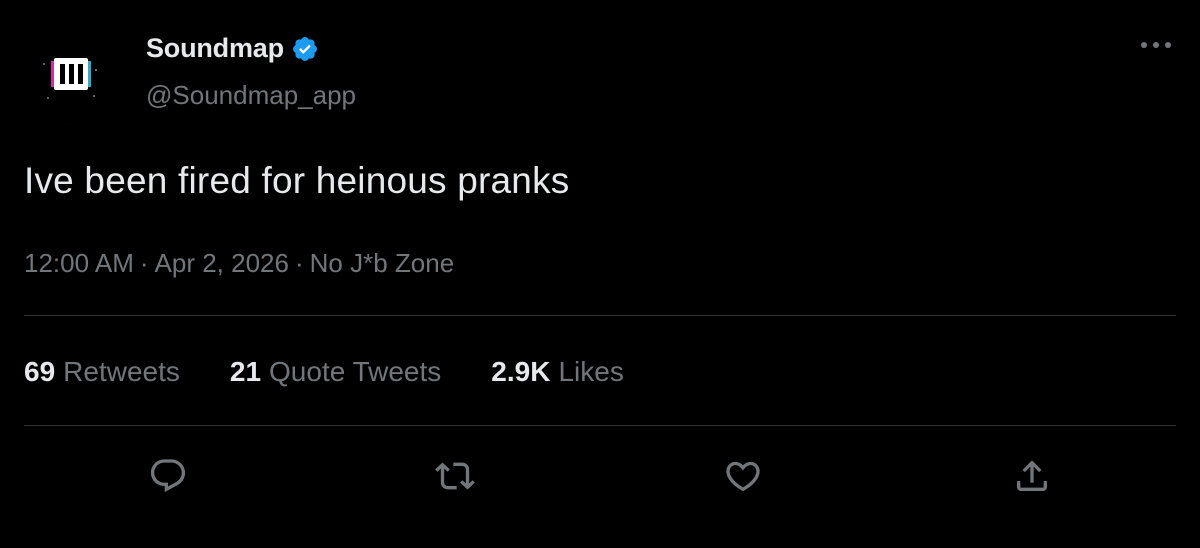  What do you see at coordinates (215, 48) in the screenshot?
I see `display-name: Soundmap` at bounding box center [215, 48].